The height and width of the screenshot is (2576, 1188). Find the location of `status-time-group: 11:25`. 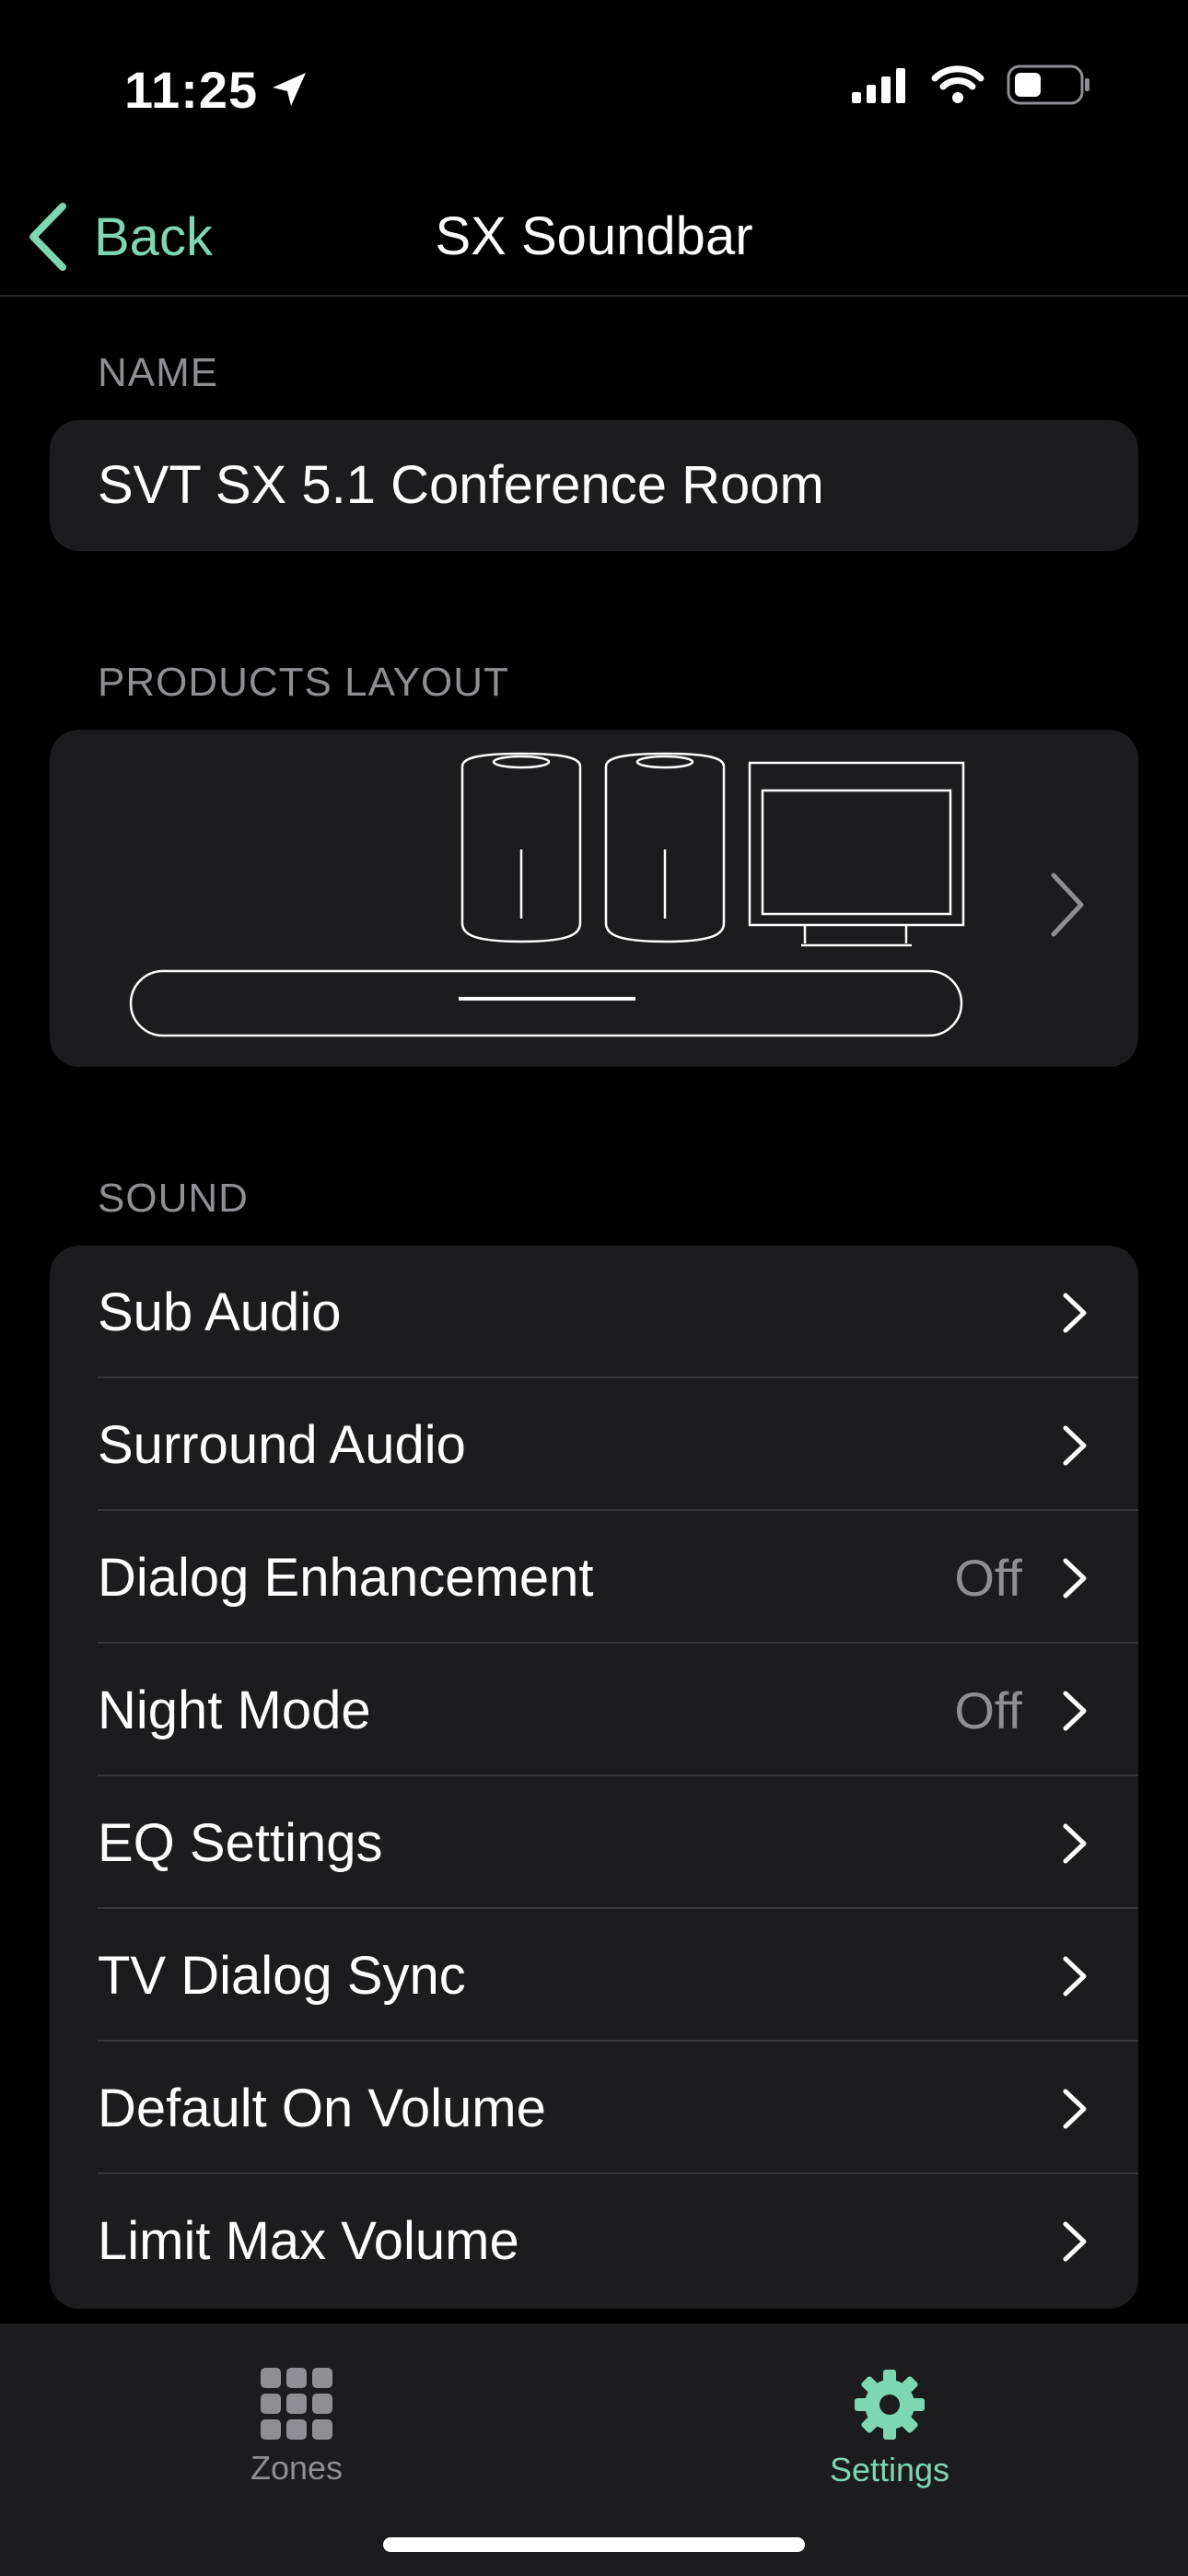

status-time-group: 11:25 is located at coordinates (218, 89).